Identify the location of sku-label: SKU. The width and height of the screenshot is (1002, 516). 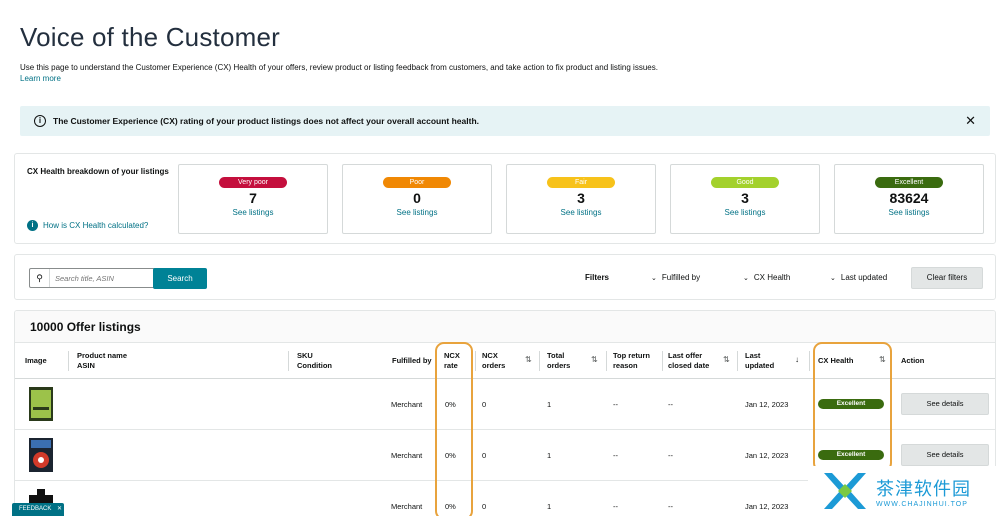
(305, 355).